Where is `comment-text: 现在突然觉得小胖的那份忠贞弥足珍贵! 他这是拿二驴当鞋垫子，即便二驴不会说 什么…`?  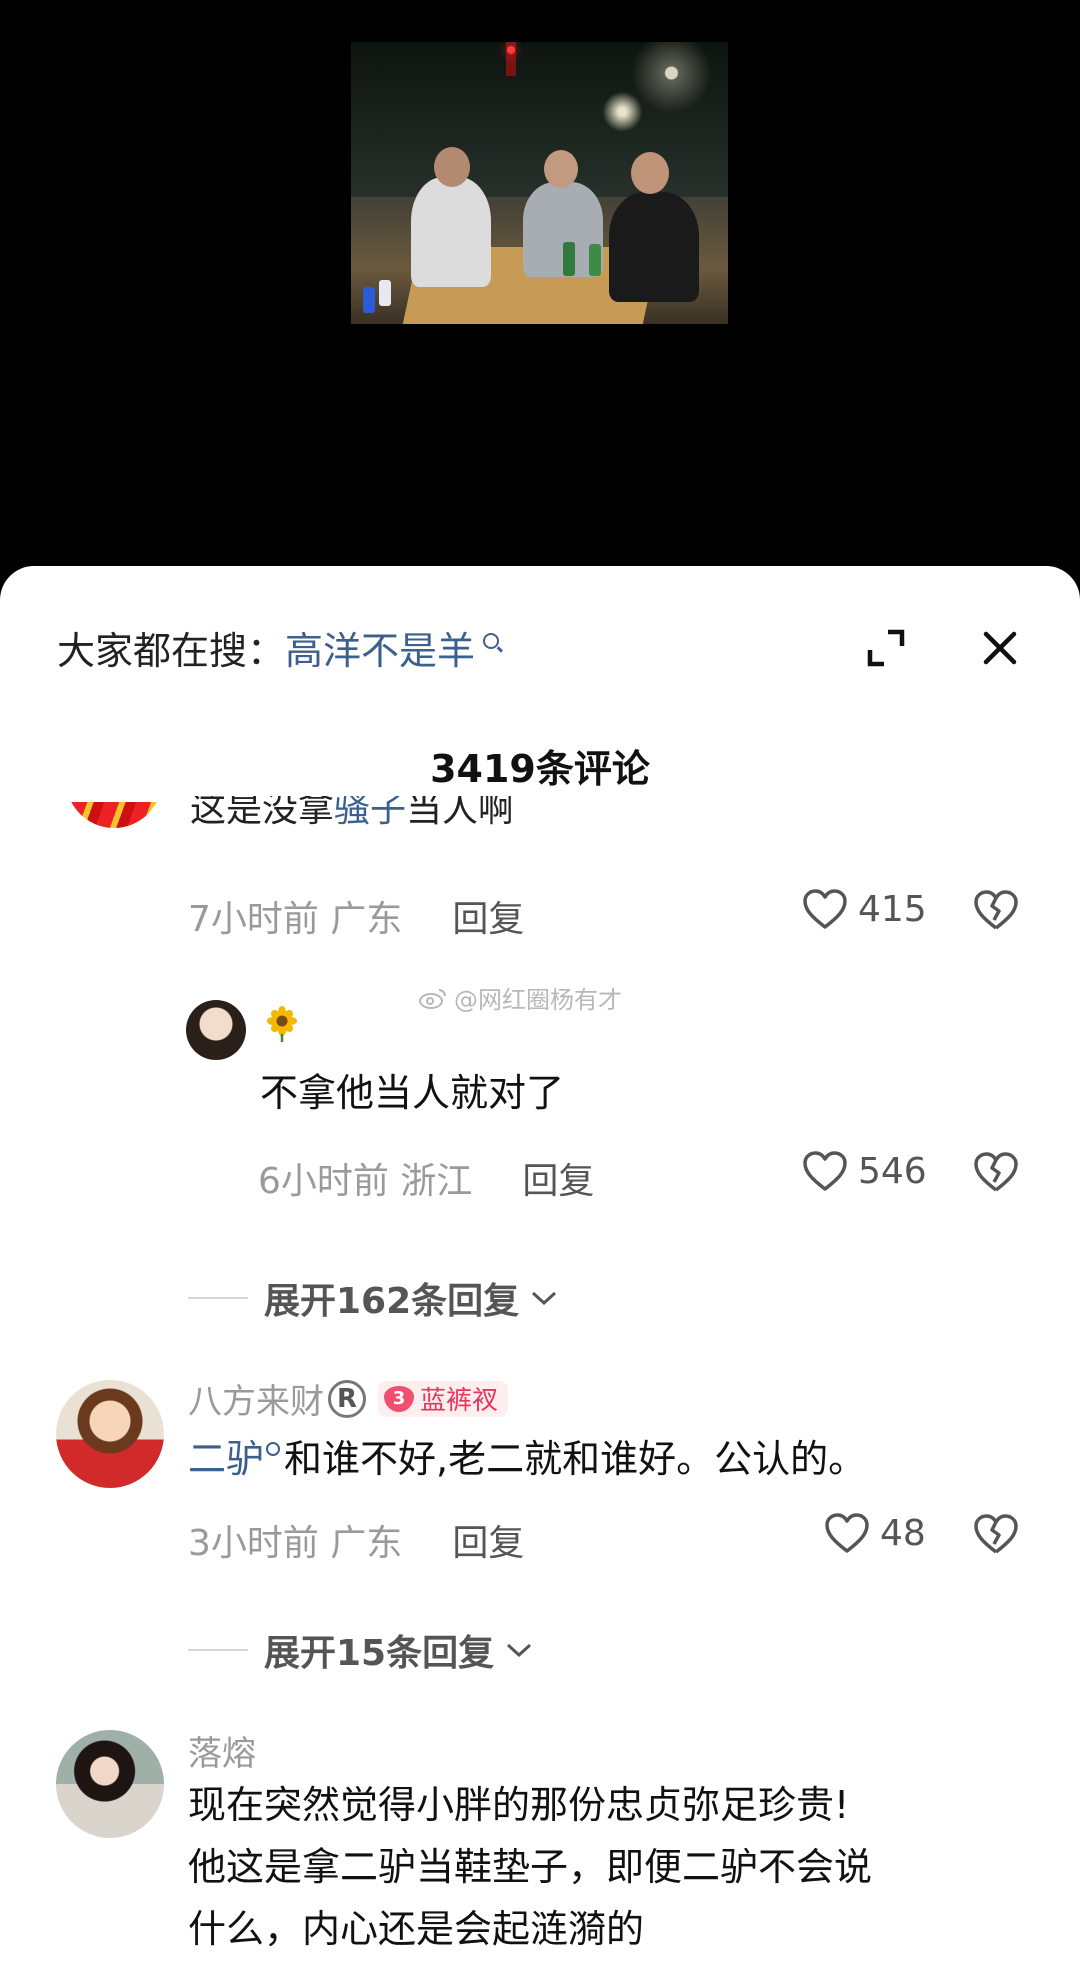
comment-text: 现在突然觉得小胖的那份忠贞弥足珍贵! 他这是拿二驴当鞋垫子，即便二驴不会说 什么… is located at coordinates (530, 1867).